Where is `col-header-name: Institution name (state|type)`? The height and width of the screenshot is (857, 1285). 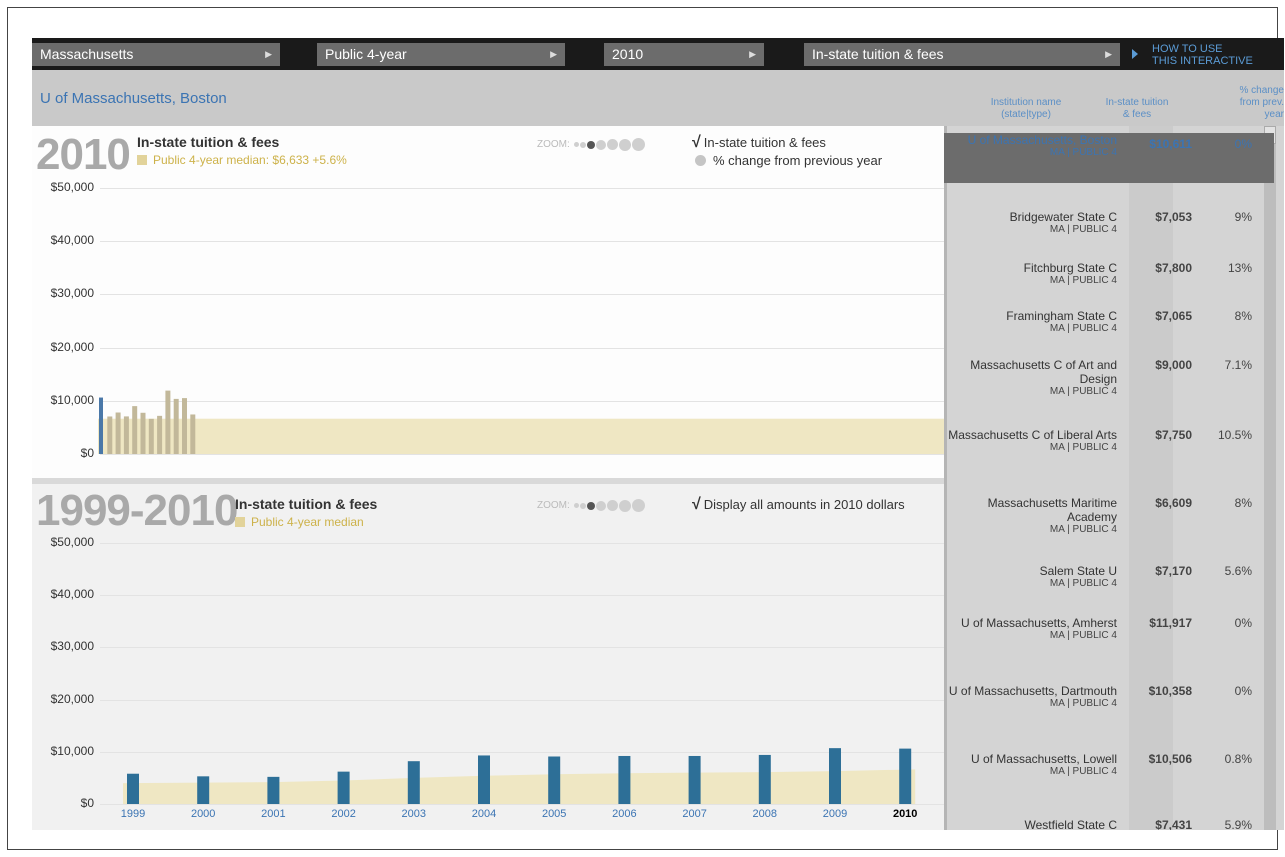 col-header-name: Institution name (state|type) is located at coordinates (1026, 109).